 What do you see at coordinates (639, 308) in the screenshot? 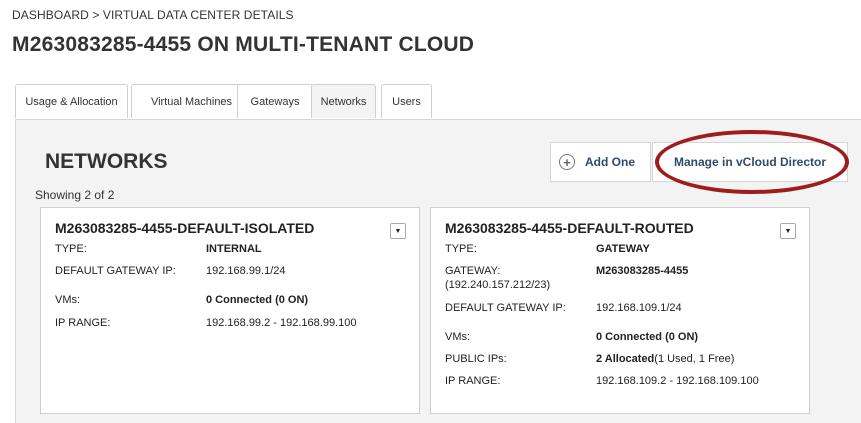
I see `default-gateway-value: 192.168.109.1/24` at bounding box center [639, 308].